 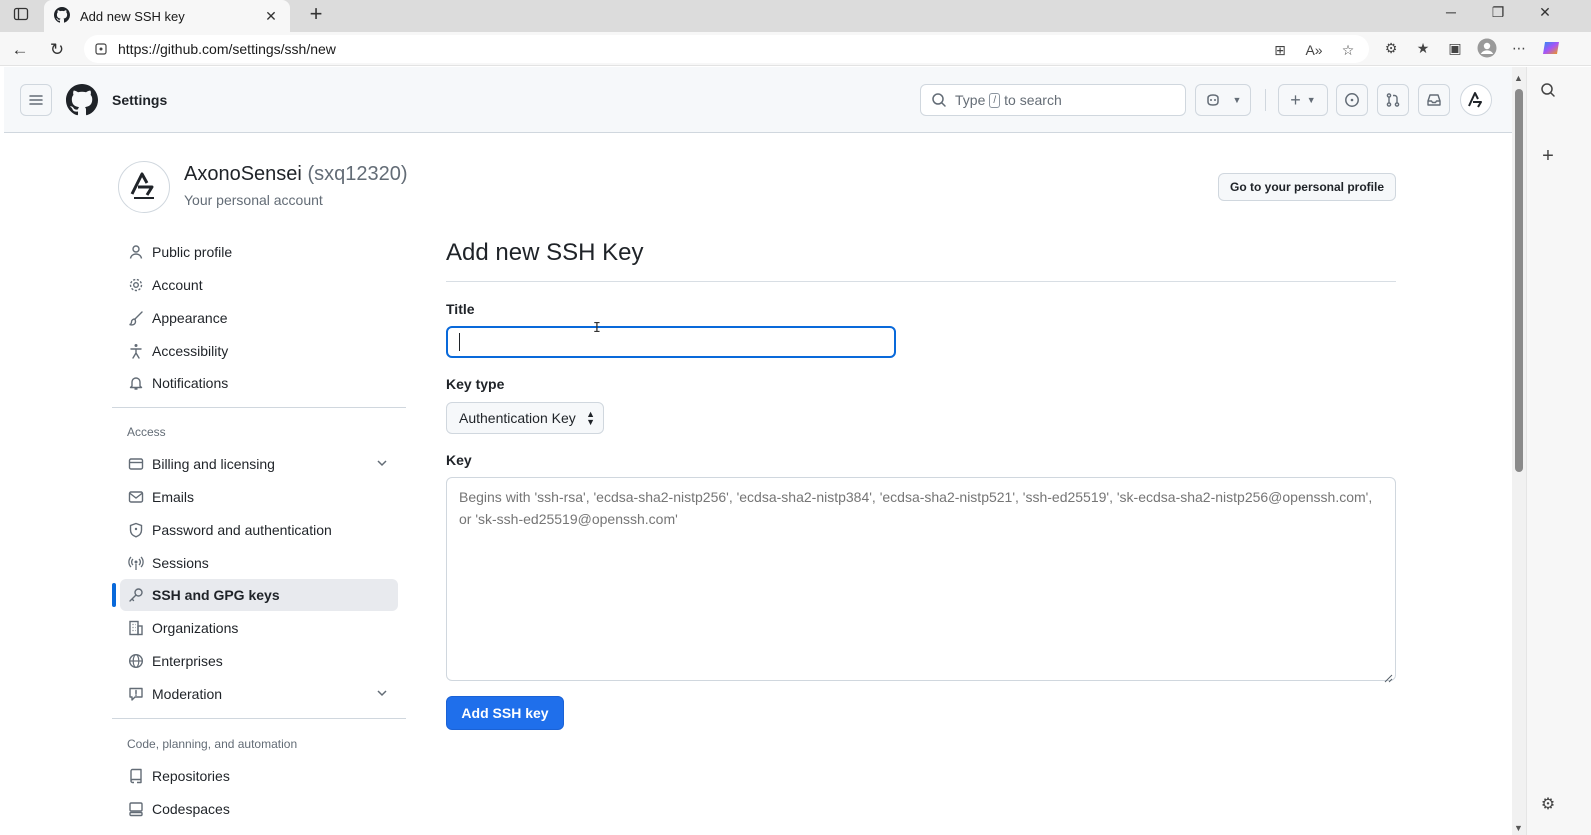 What do you see at coordinates (259, 718) in the screenshot?
I see `sidebar-divider` at bounding box center [259, 718].